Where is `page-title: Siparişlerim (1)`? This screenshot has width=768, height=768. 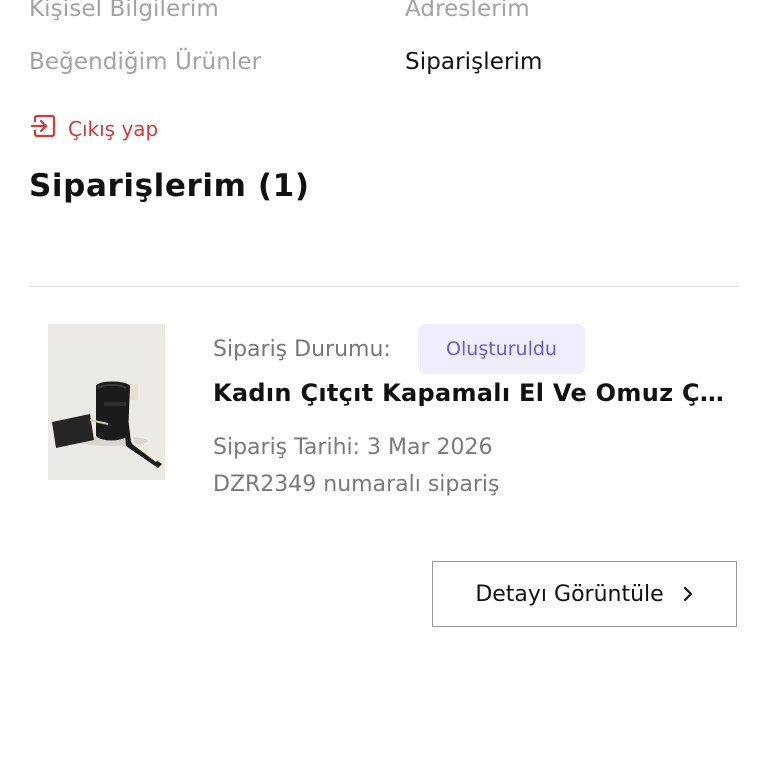 page-title: Siparişlerim (1) is located at coordinates (169, 186).